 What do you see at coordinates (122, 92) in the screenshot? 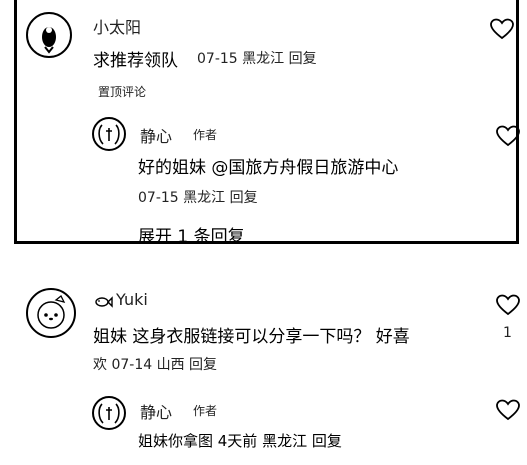
I see `pinned-label: 置顶评论` at bounding box center [122, 92].